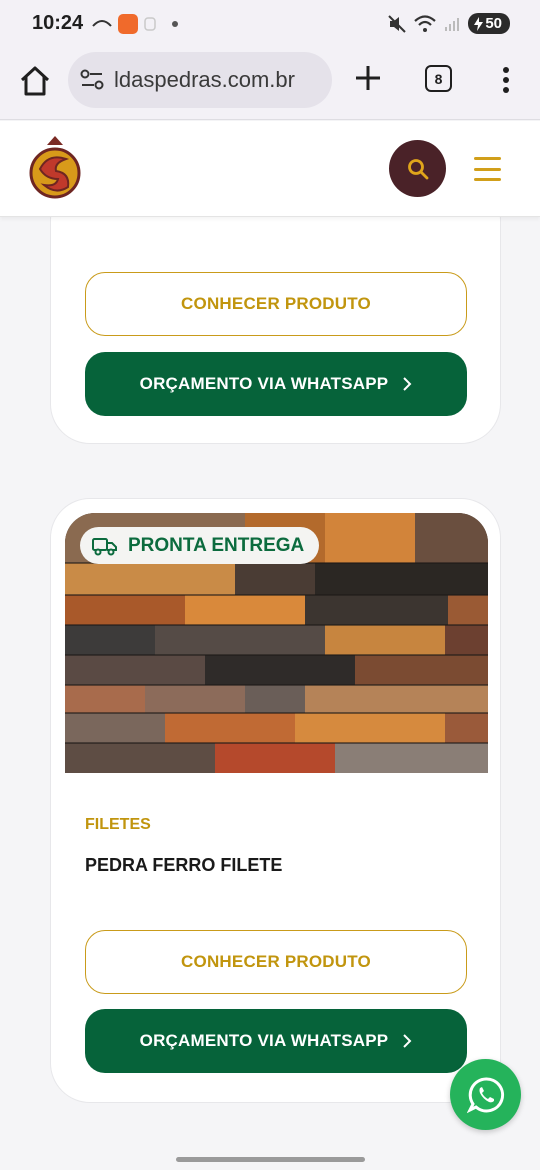 This screenshot has height=1170, width=540. What do you see at coordinates (58, 23) in the screenshot?
I see `status-time: 10:24` at bounding box center [58, 23].